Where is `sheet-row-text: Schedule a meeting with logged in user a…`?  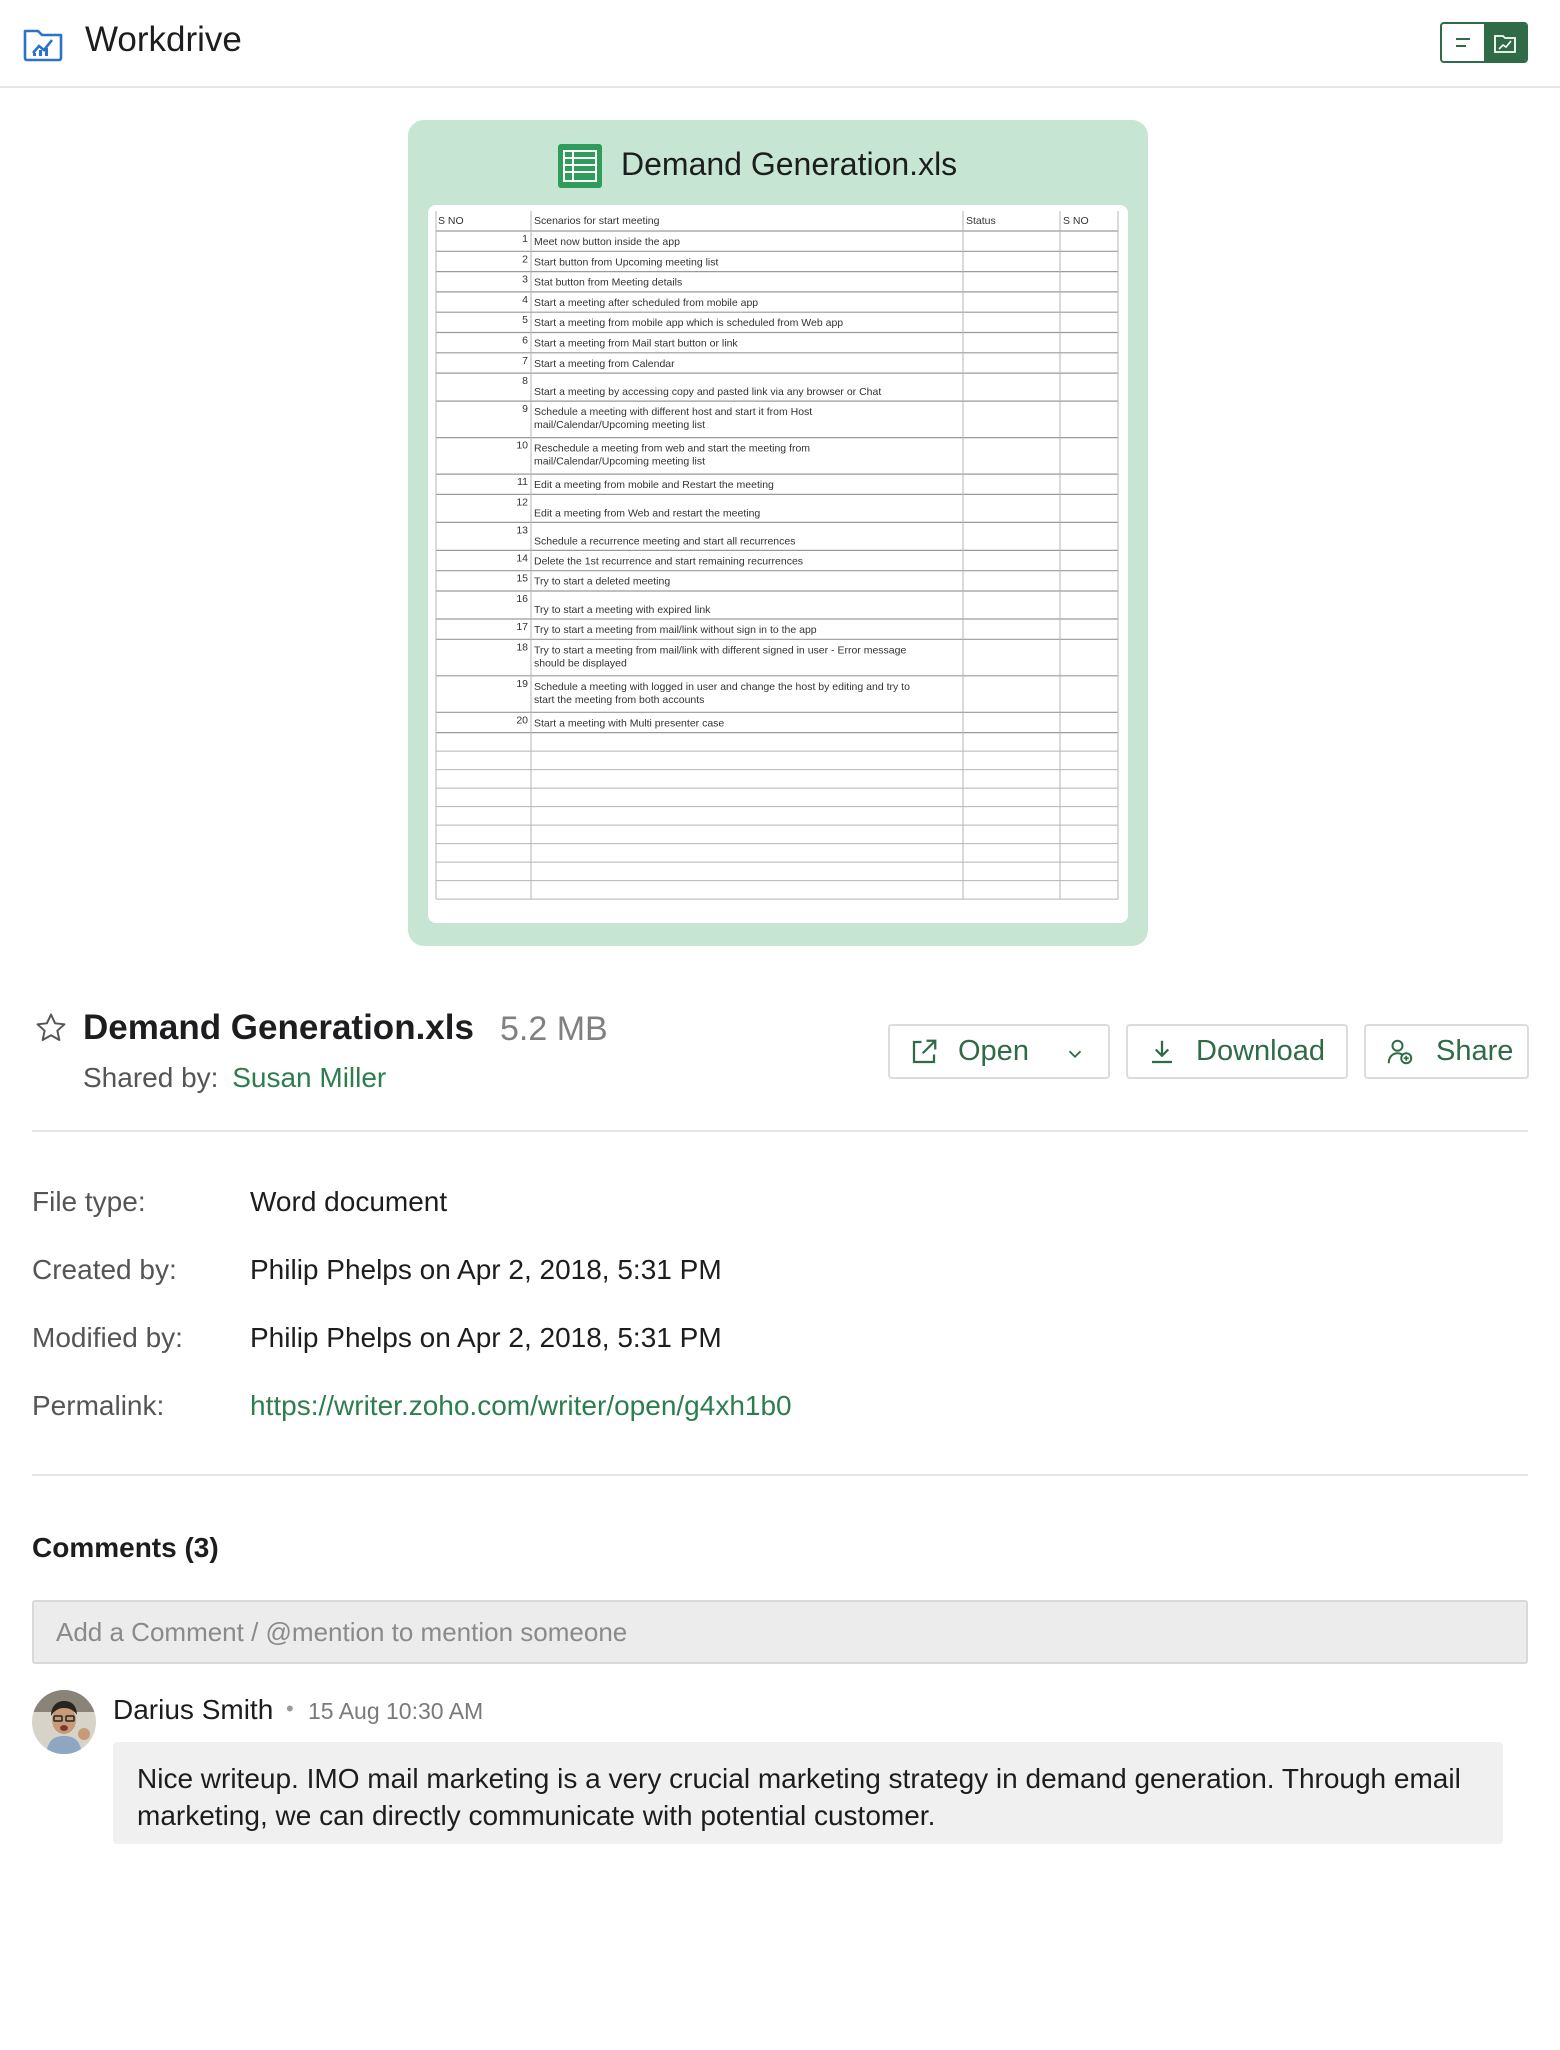
sheet-row-text: Schedule a meeting with logged in user a… is located at coordinates (722, 687).